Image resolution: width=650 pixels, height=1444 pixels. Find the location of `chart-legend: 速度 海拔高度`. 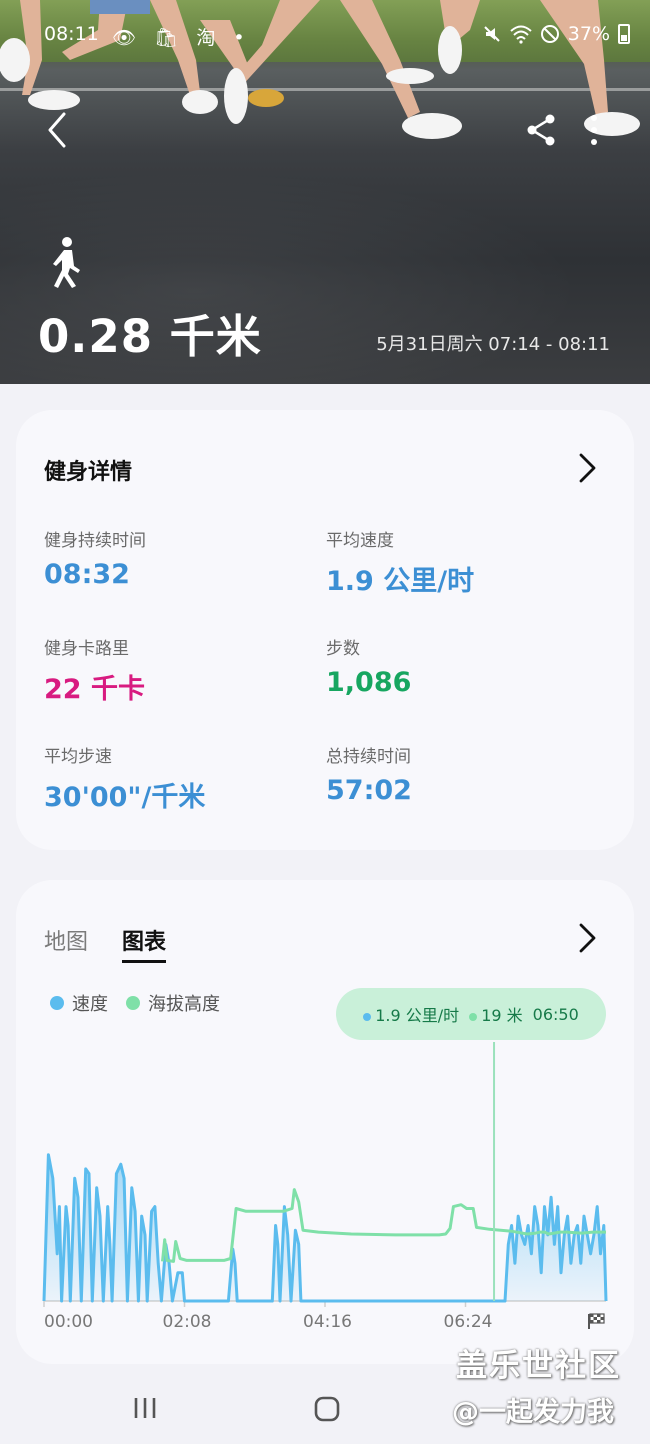

chart-legend: 速度 海拔高度 is located at coordinates (135, 1003).